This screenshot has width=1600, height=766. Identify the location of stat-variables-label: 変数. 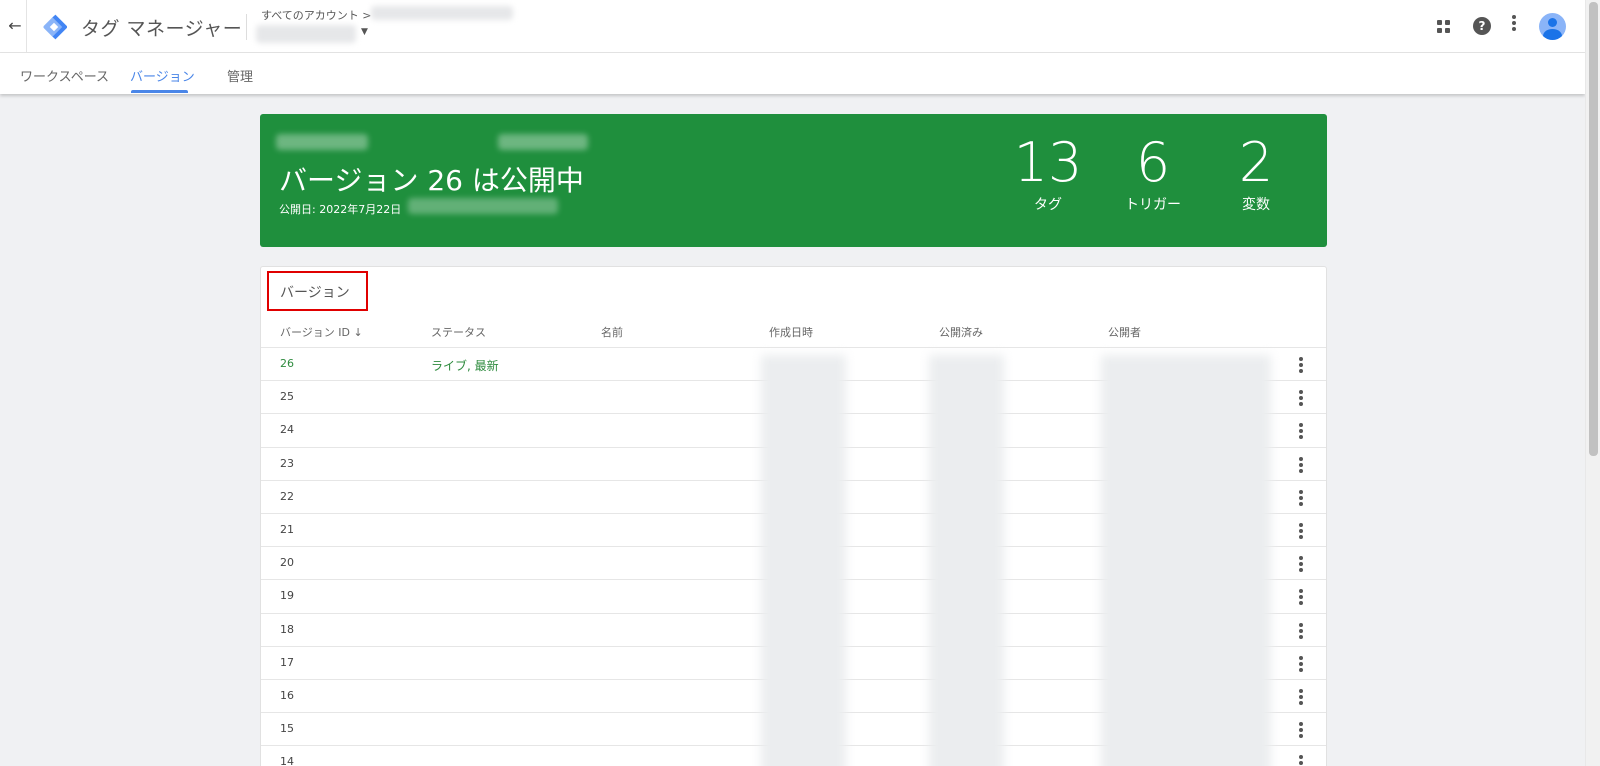
(1256, 205).